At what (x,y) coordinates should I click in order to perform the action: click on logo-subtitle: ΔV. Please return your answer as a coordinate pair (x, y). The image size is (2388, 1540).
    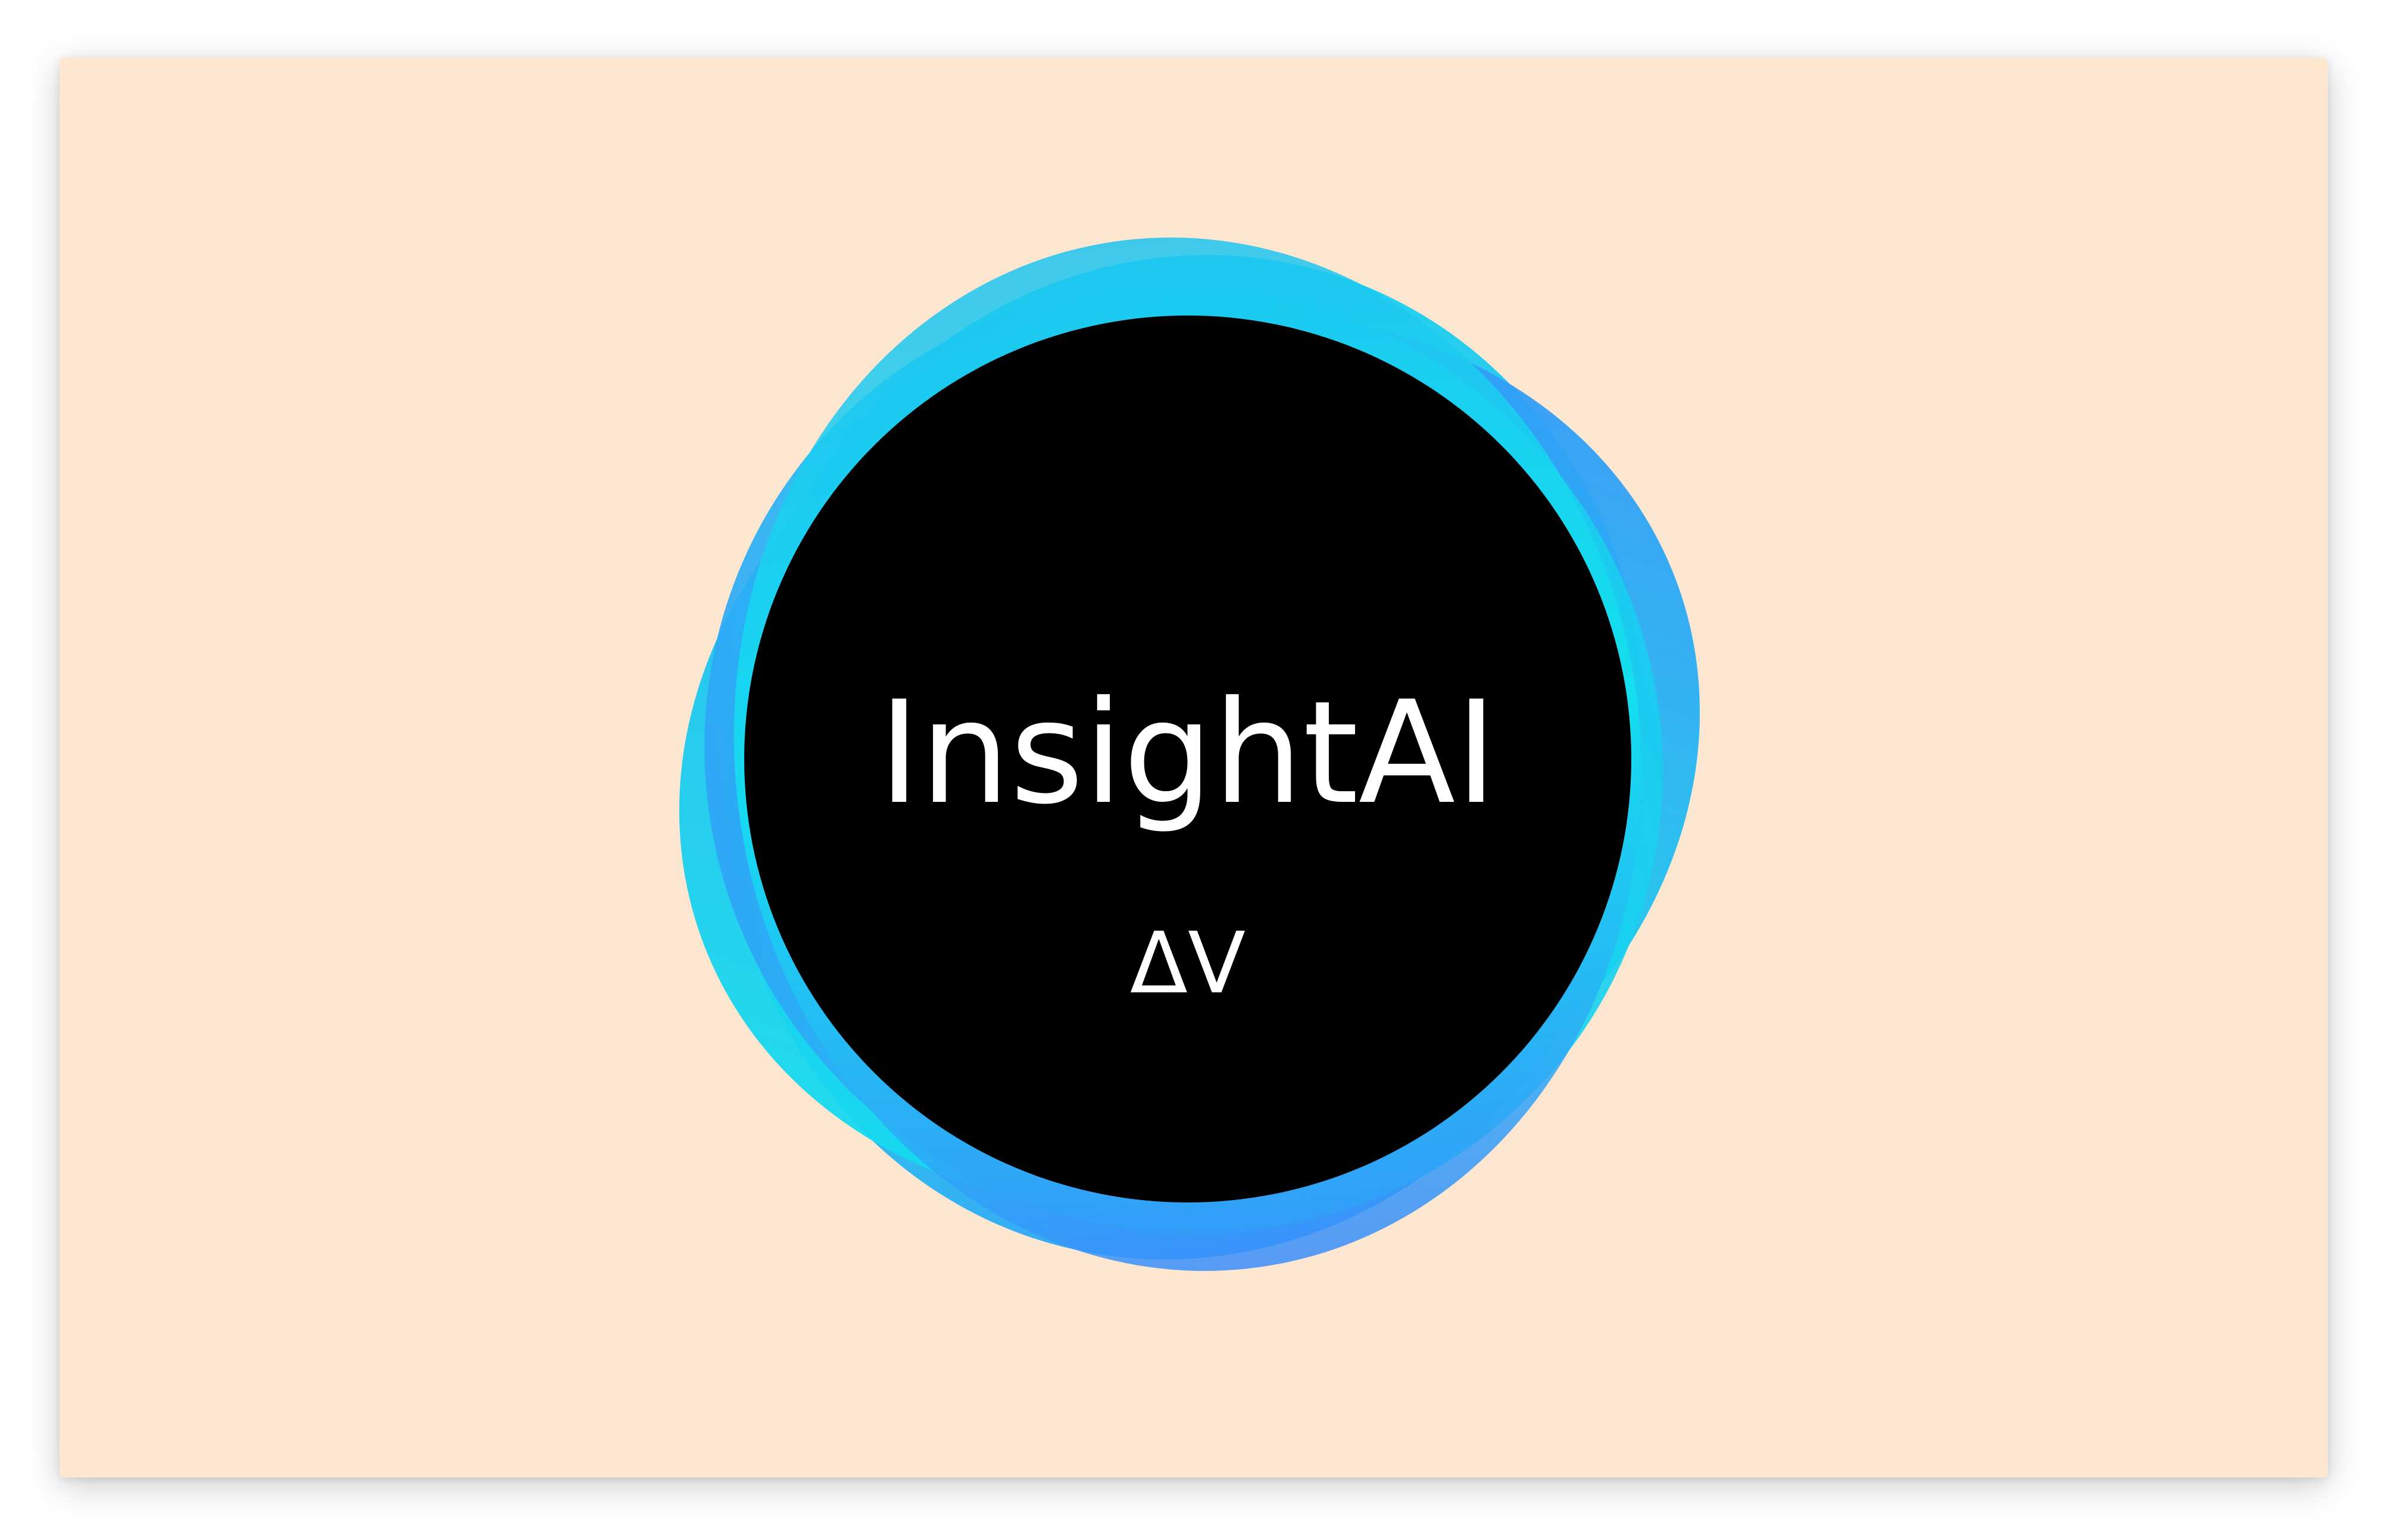
    Looking at the image, I should click on (1187, 963).